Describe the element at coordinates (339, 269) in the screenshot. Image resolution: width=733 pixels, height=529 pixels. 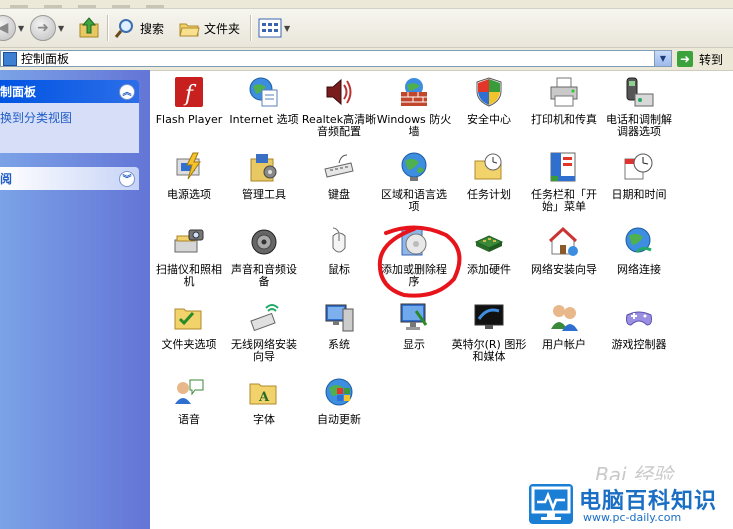
I see `item-label: 鼠标` at that location.